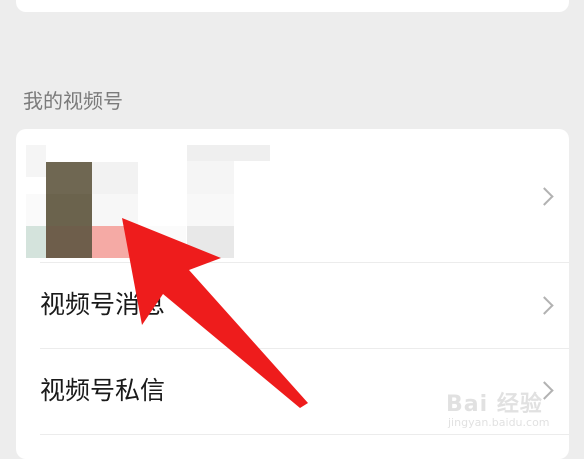 This screenshot has height=459, width=584. I want to click on baidu-watermark: Bai 经验 jingyan.baidu.com, so click(512, 412).